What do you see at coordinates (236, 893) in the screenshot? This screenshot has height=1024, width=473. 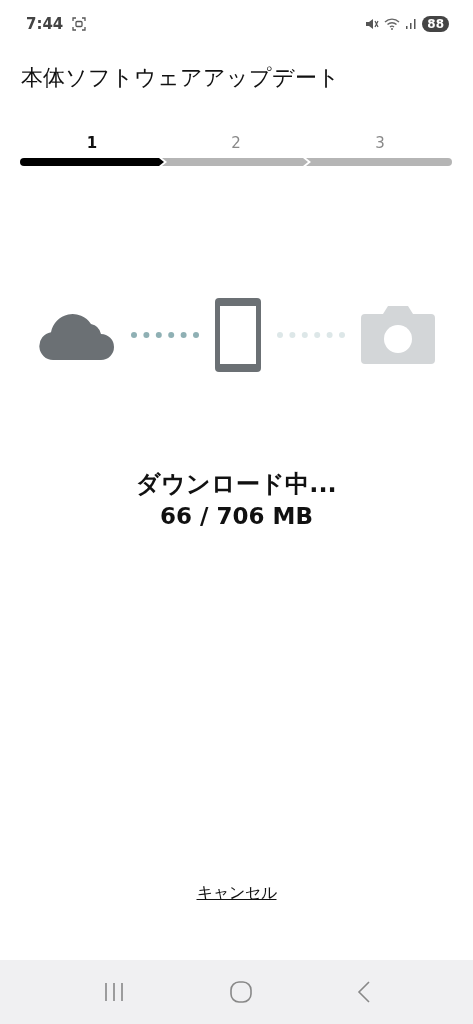 I see `cancel-link: キャンセル` at bounding box center [236, 893].